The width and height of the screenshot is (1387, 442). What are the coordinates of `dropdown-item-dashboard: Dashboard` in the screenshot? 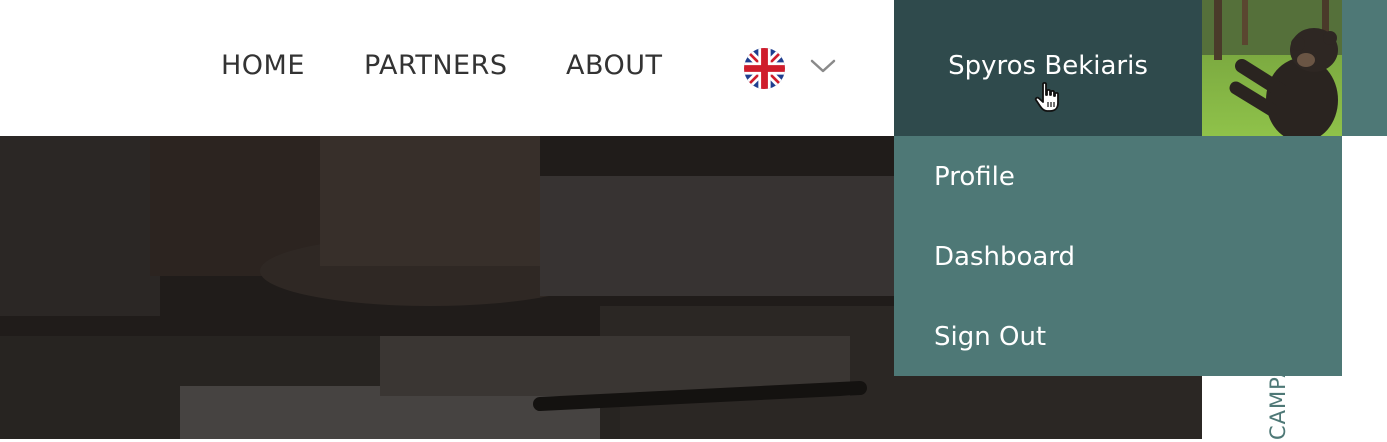 It's located at (1004, 257).